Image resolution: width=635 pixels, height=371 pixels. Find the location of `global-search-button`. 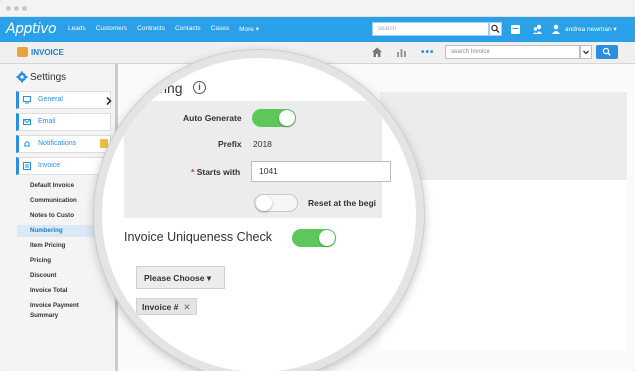

global-search-button is located at coordinates (495, 29).